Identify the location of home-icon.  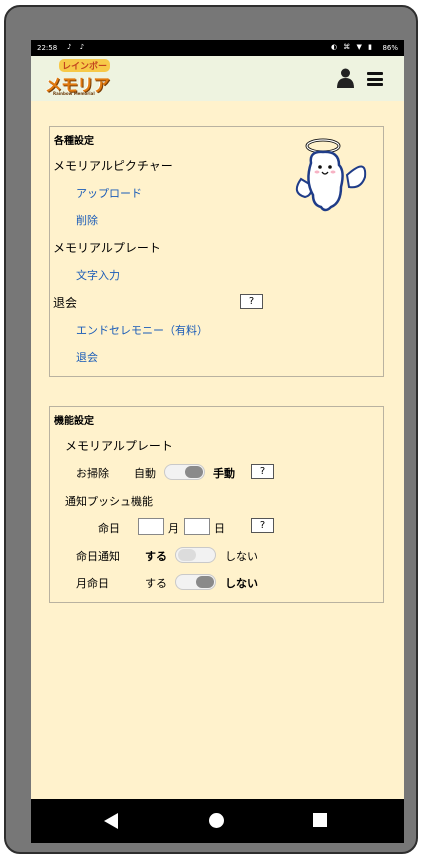
(216, 820).